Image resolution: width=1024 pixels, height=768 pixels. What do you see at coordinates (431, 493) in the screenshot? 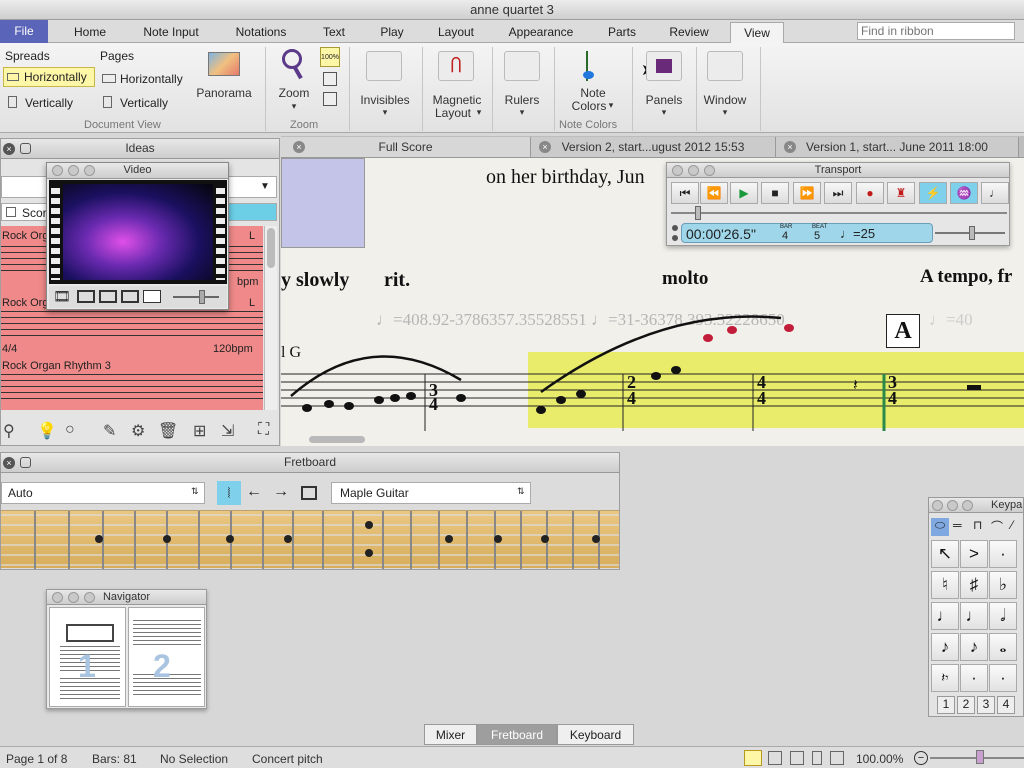
I see `instrument-select: Maple Guitar` at bounding box center [431, 493].